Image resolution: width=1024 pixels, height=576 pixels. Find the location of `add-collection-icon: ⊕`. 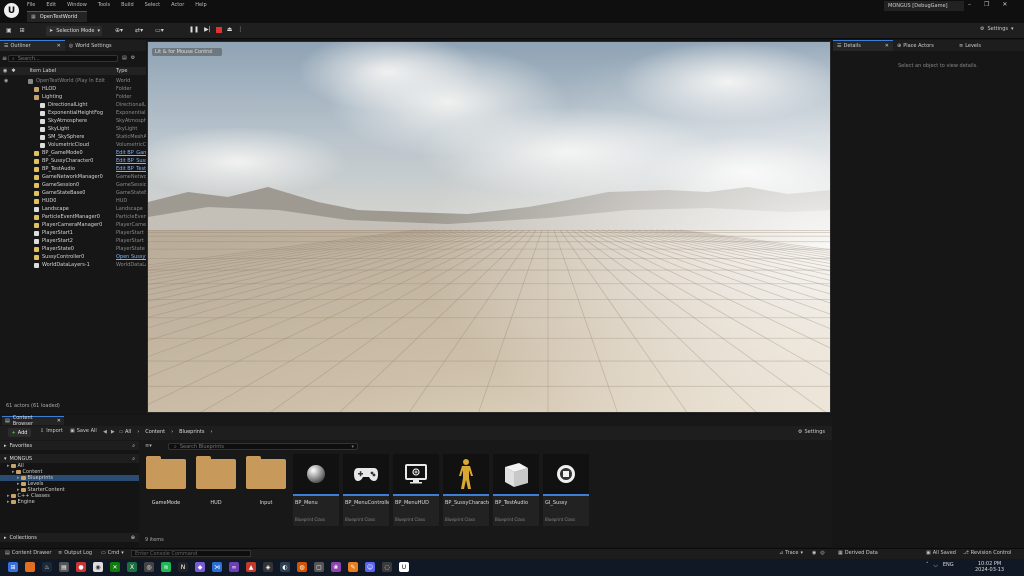

add-collection-icon: ⊕ is located at coordinates (133, 538).